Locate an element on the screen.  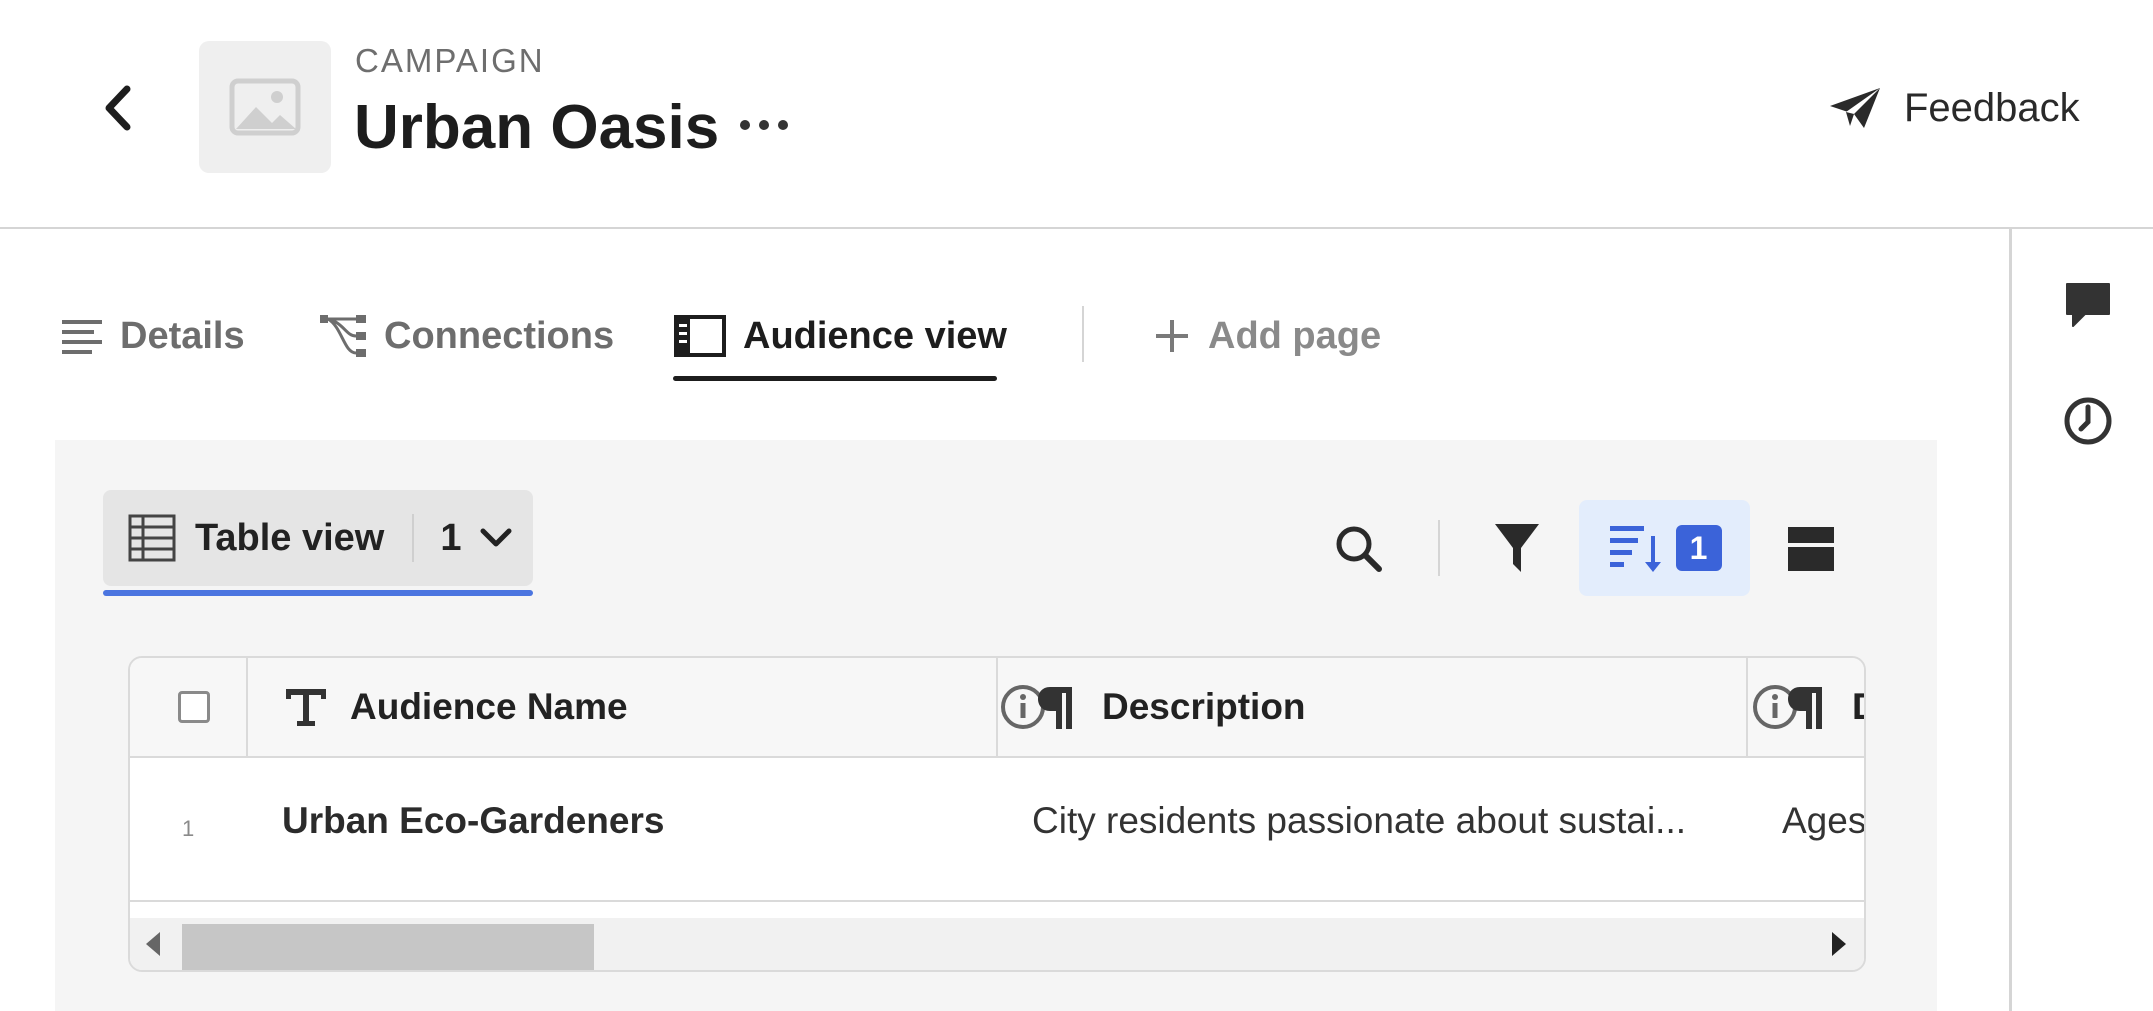
column-label: Audience Name is located at coordinates (489, 706).